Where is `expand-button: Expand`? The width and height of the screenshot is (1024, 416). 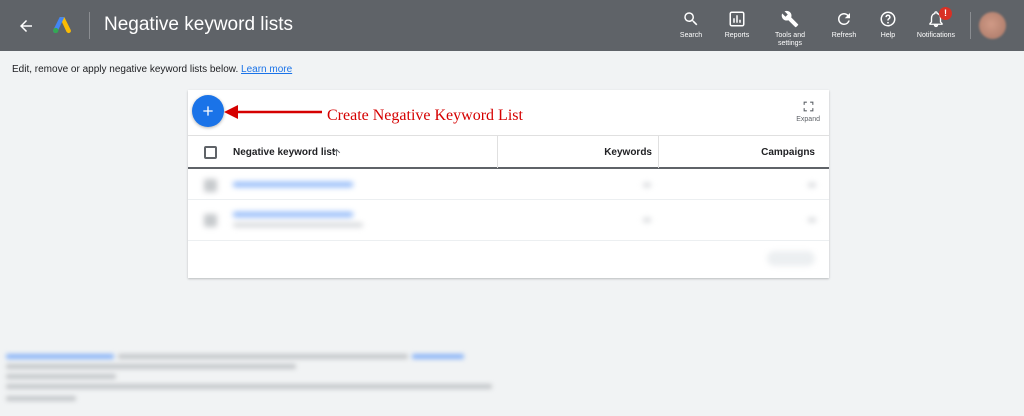
expand-button: Expand is located at coordinates (808, 111).